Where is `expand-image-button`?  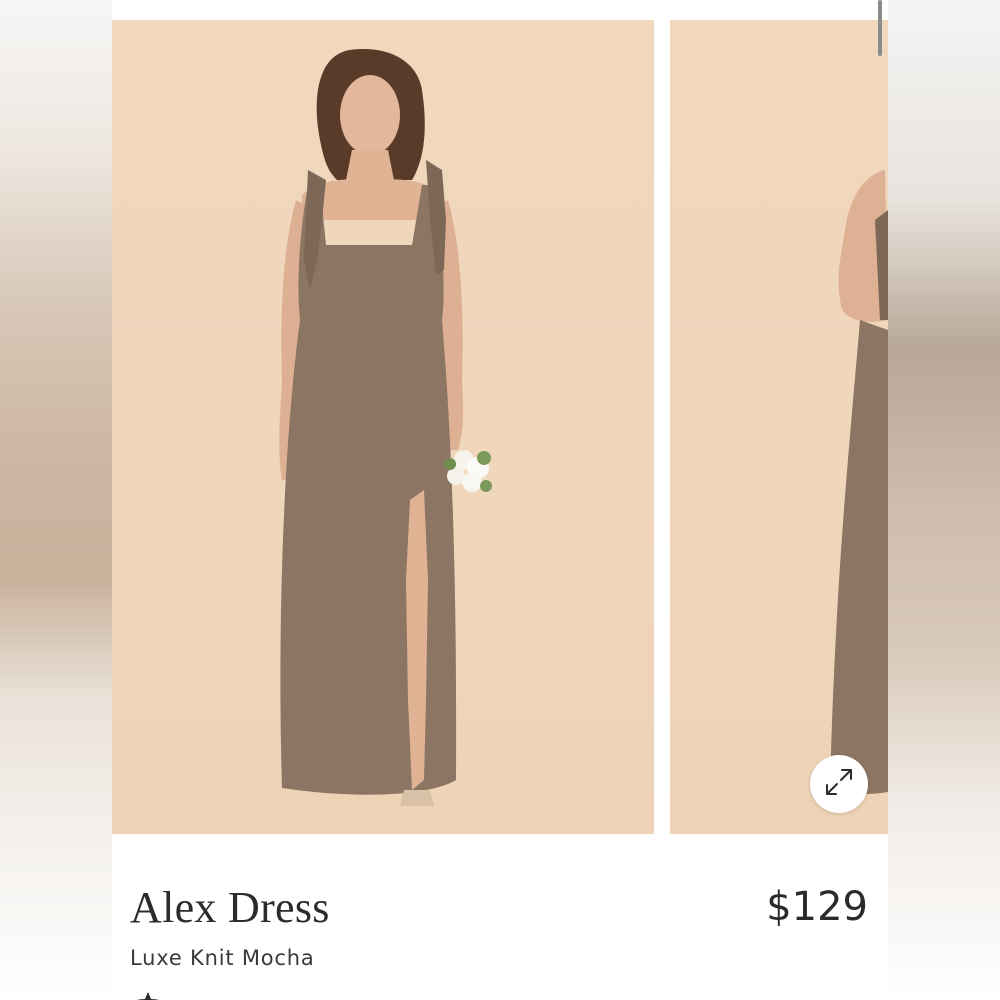
expand-image-button is located at coordinates (839, 784).